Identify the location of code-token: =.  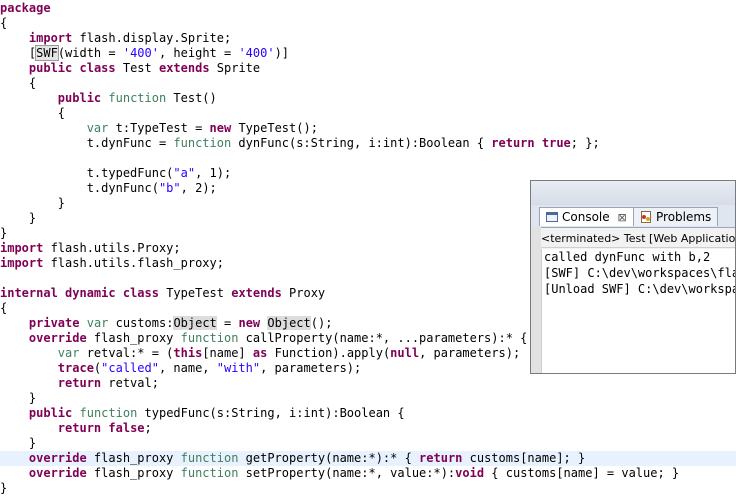
(227, 323).